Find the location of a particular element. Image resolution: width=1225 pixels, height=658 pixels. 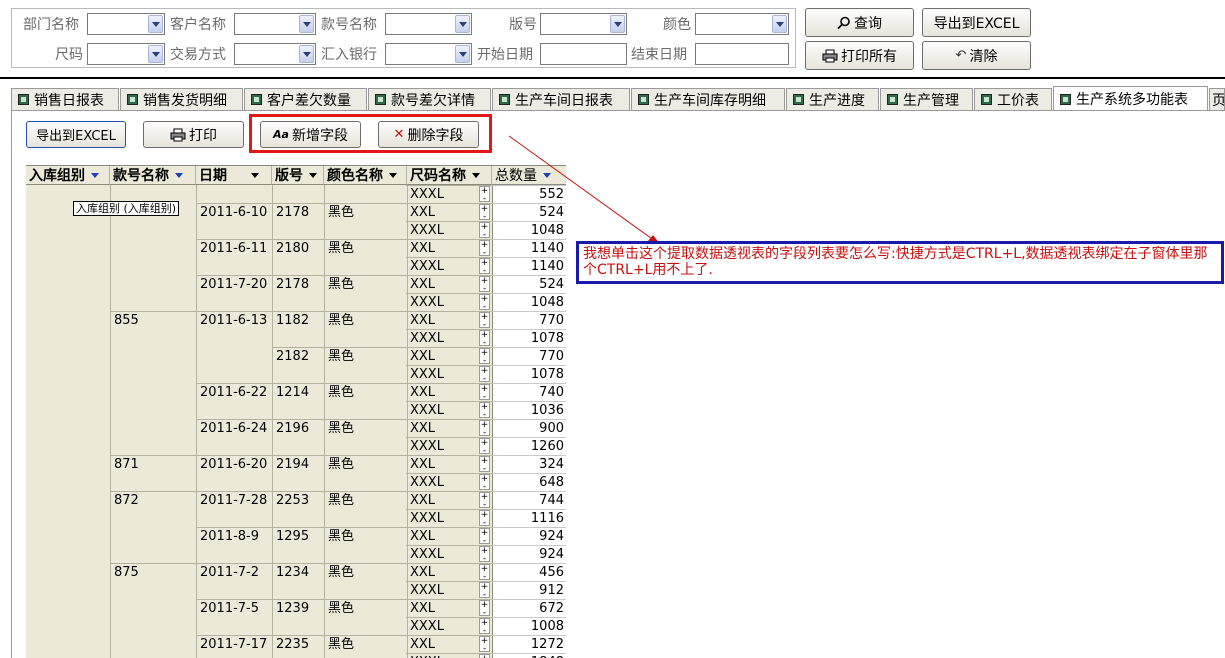

pivot-header-group: 入库组别 is located at coordinates (68, 175).